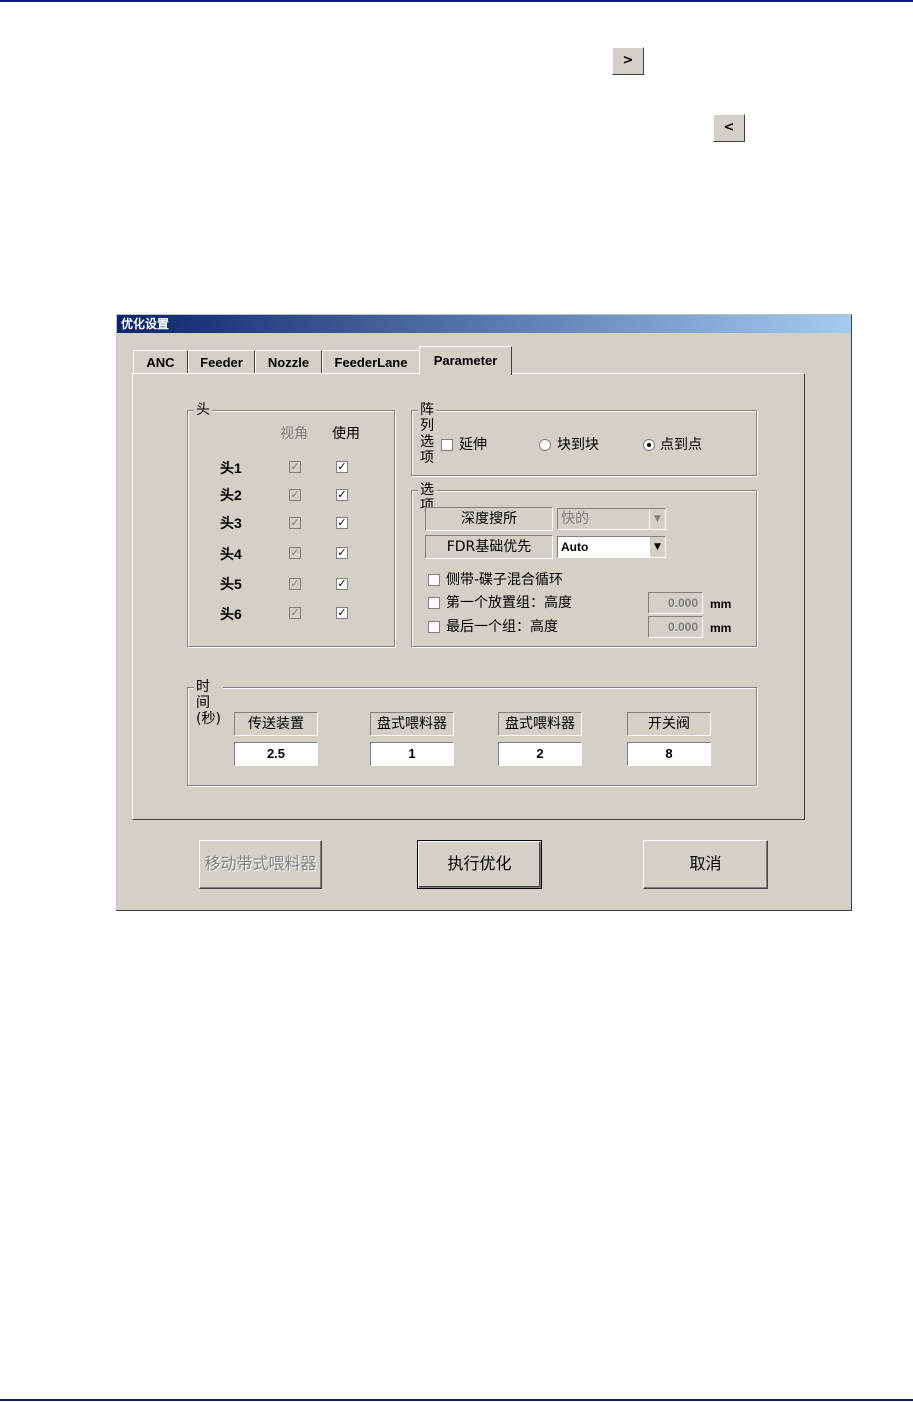  What do you see at coordinates (276, 724) in the screenshot?
I see `conveyor-label: 传送装置` at bounding box center [276, 724].